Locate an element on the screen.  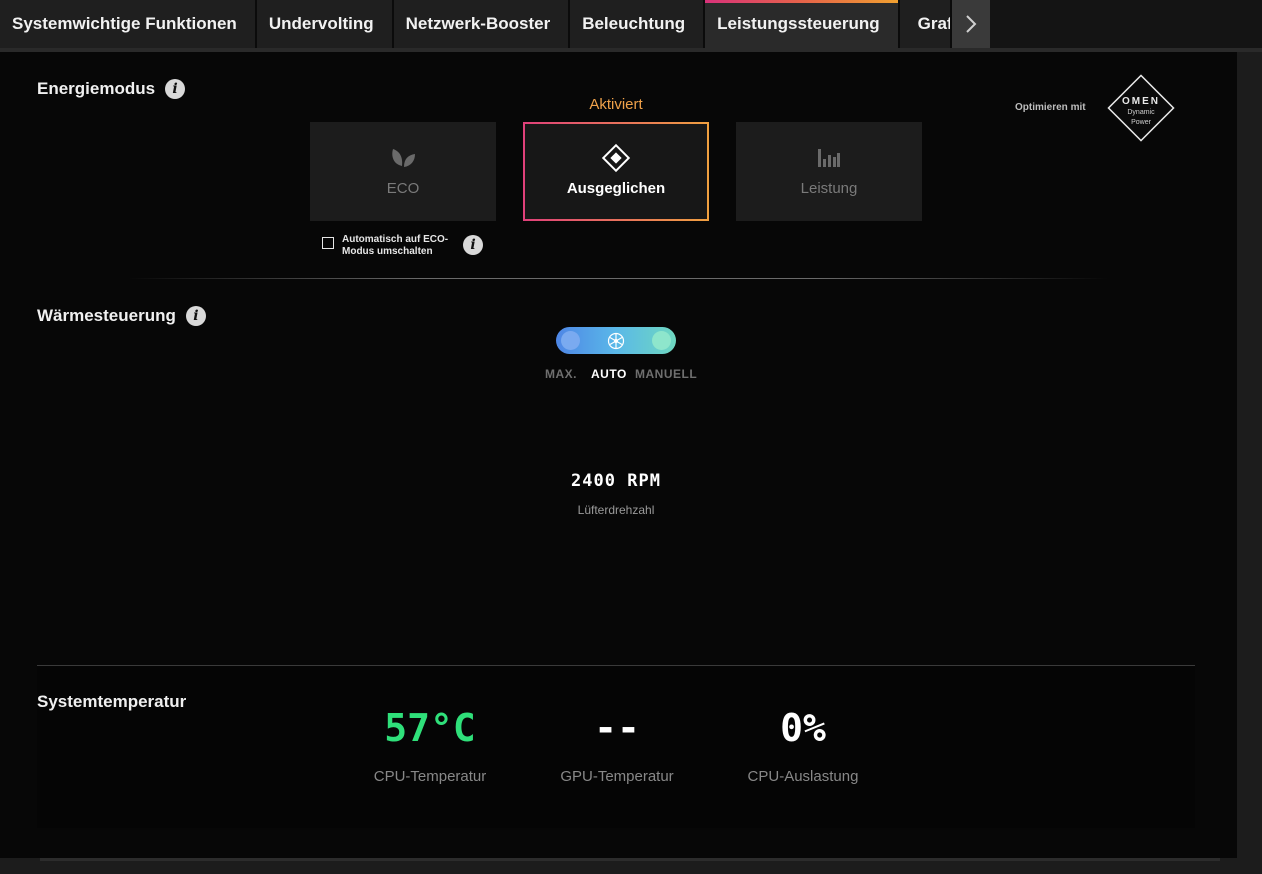
mode-eco-label: ECO is located at coordinates (403, 188).